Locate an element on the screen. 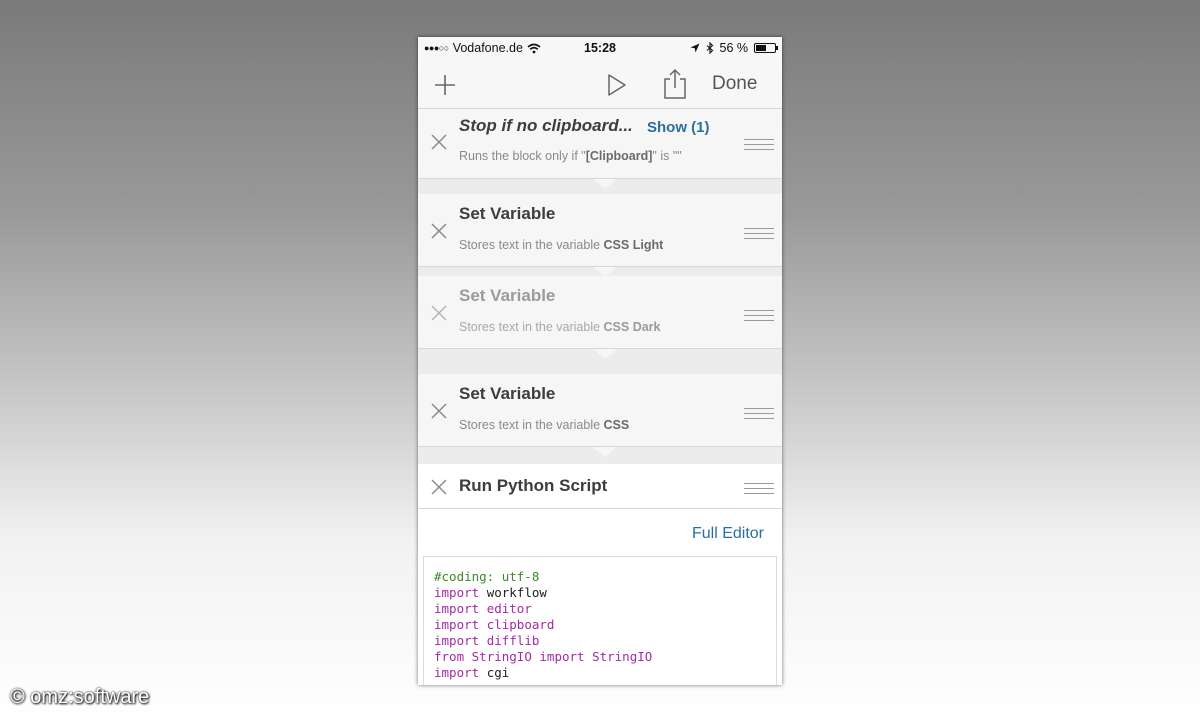 The image size is (1200, 720). status-bar: ●●●○○ Vodafone.de 15:28 56 % is located at coordinates (600, 48).